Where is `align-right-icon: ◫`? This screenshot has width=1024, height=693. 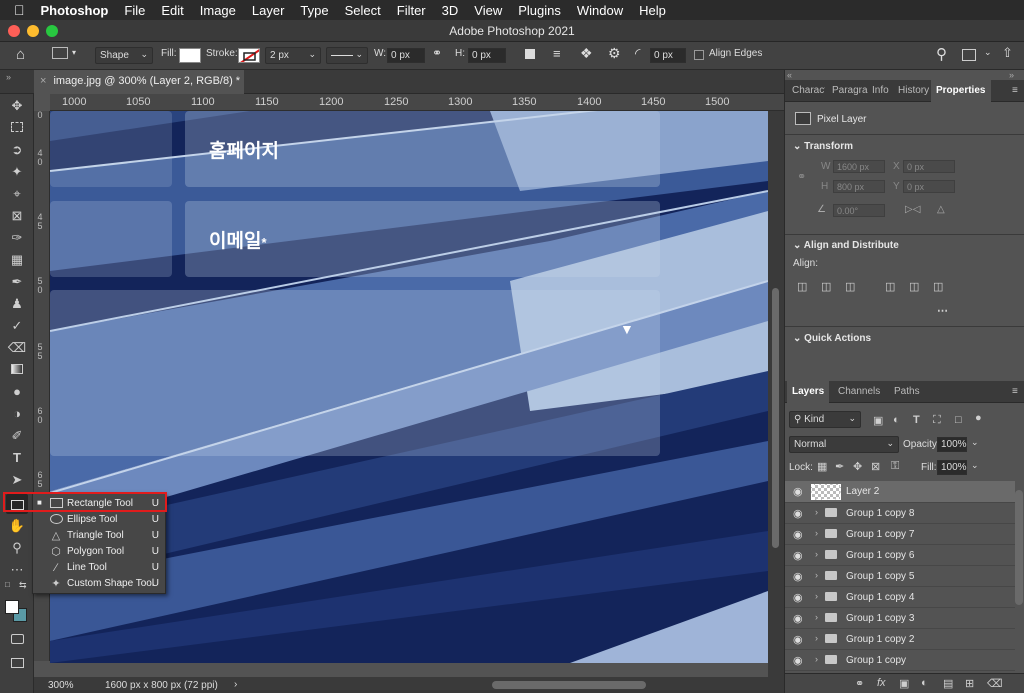
align-right-icon: ◫ is located at coordinates (850, 286).